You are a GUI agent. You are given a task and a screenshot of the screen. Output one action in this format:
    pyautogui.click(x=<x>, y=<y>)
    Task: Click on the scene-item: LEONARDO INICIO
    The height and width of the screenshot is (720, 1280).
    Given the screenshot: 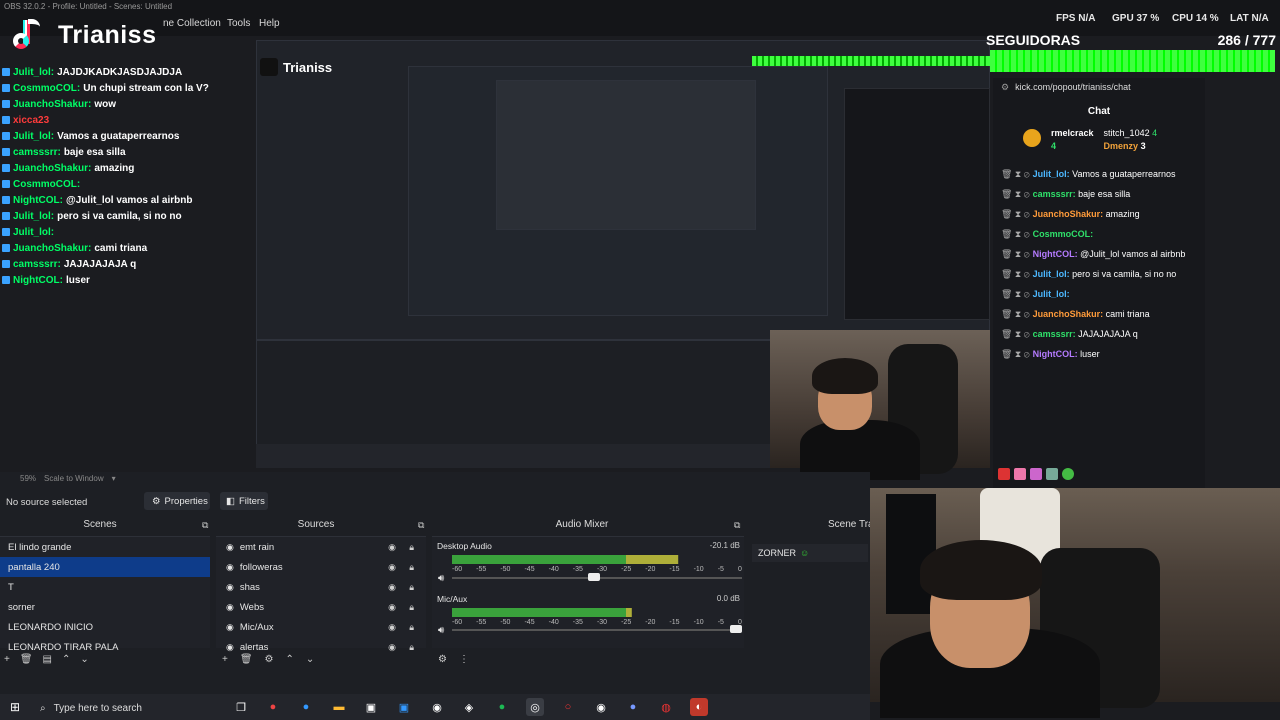 What is the action you would take?
    pyautogui.click(x=105, y=627)
    